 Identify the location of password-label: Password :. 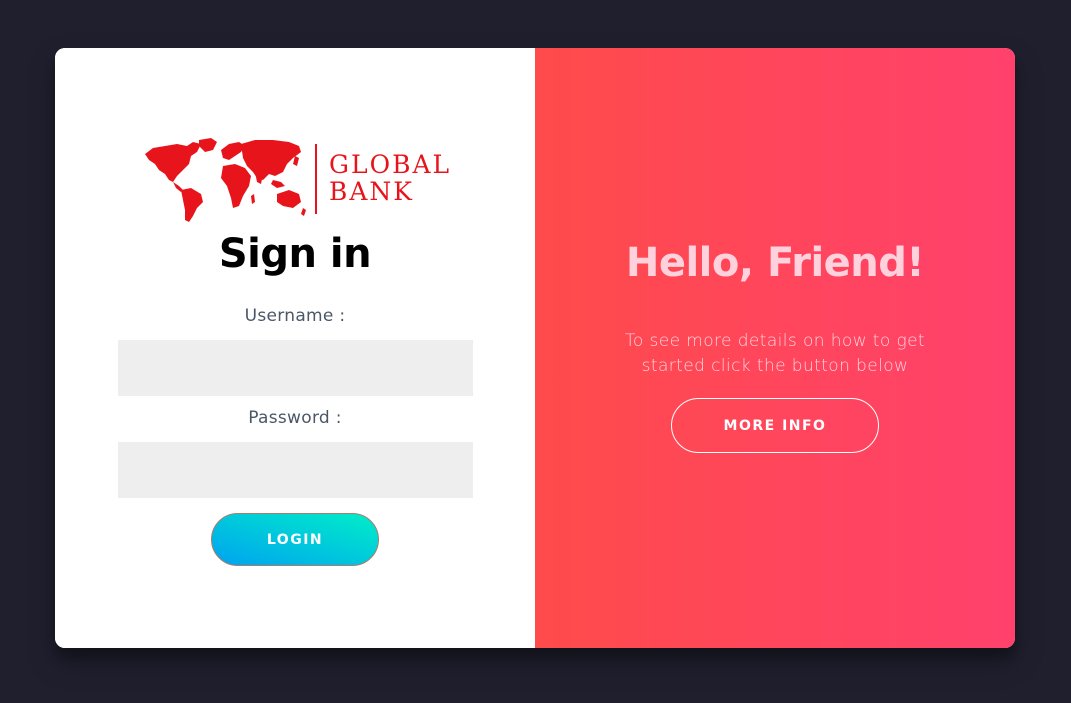
(295, 418).